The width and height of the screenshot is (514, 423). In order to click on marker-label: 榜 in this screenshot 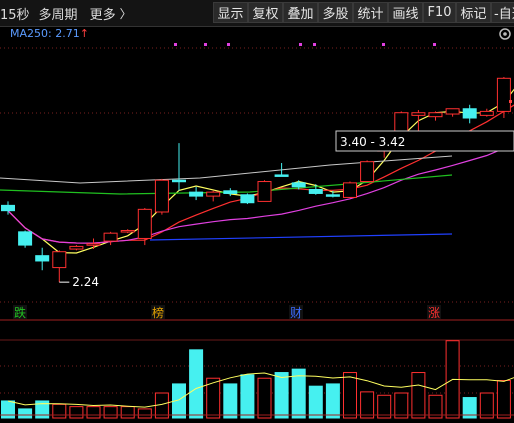, I will do `click(158, 312)`.